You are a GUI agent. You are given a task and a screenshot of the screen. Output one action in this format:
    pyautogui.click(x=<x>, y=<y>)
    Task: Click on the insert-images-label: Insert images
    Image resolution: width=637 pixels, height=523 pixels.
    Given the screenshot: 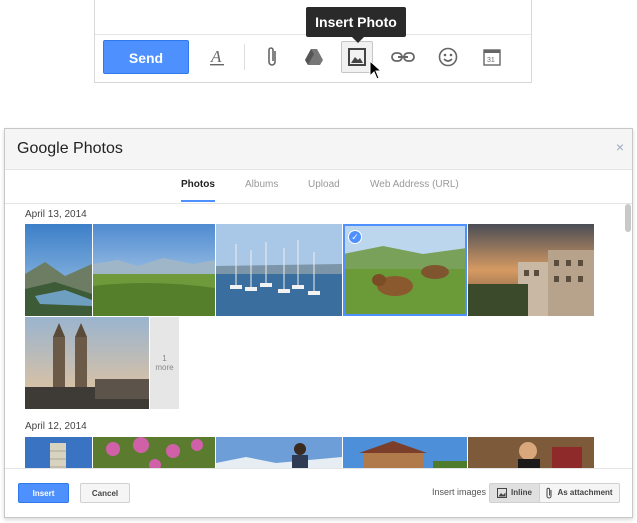 What is the action you would take?
    pyautogui.click(x=459, y=492)
    